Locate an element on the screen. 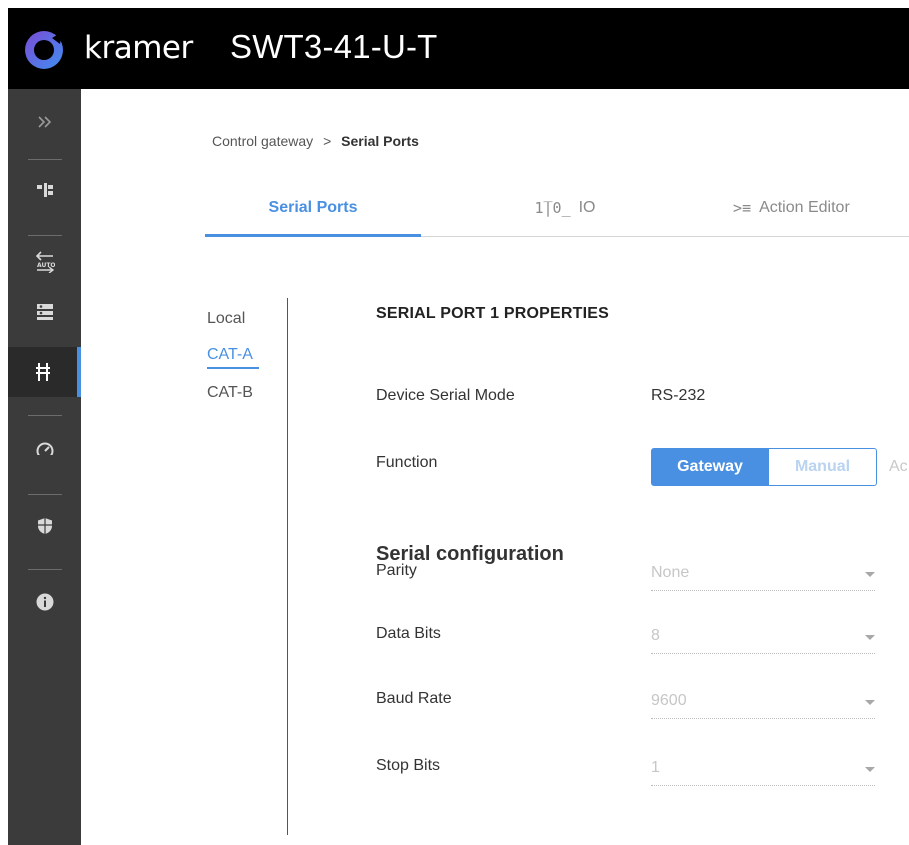 This screenshot has width=909, height=845. vertical-divider is located at coordinates (287, 566).